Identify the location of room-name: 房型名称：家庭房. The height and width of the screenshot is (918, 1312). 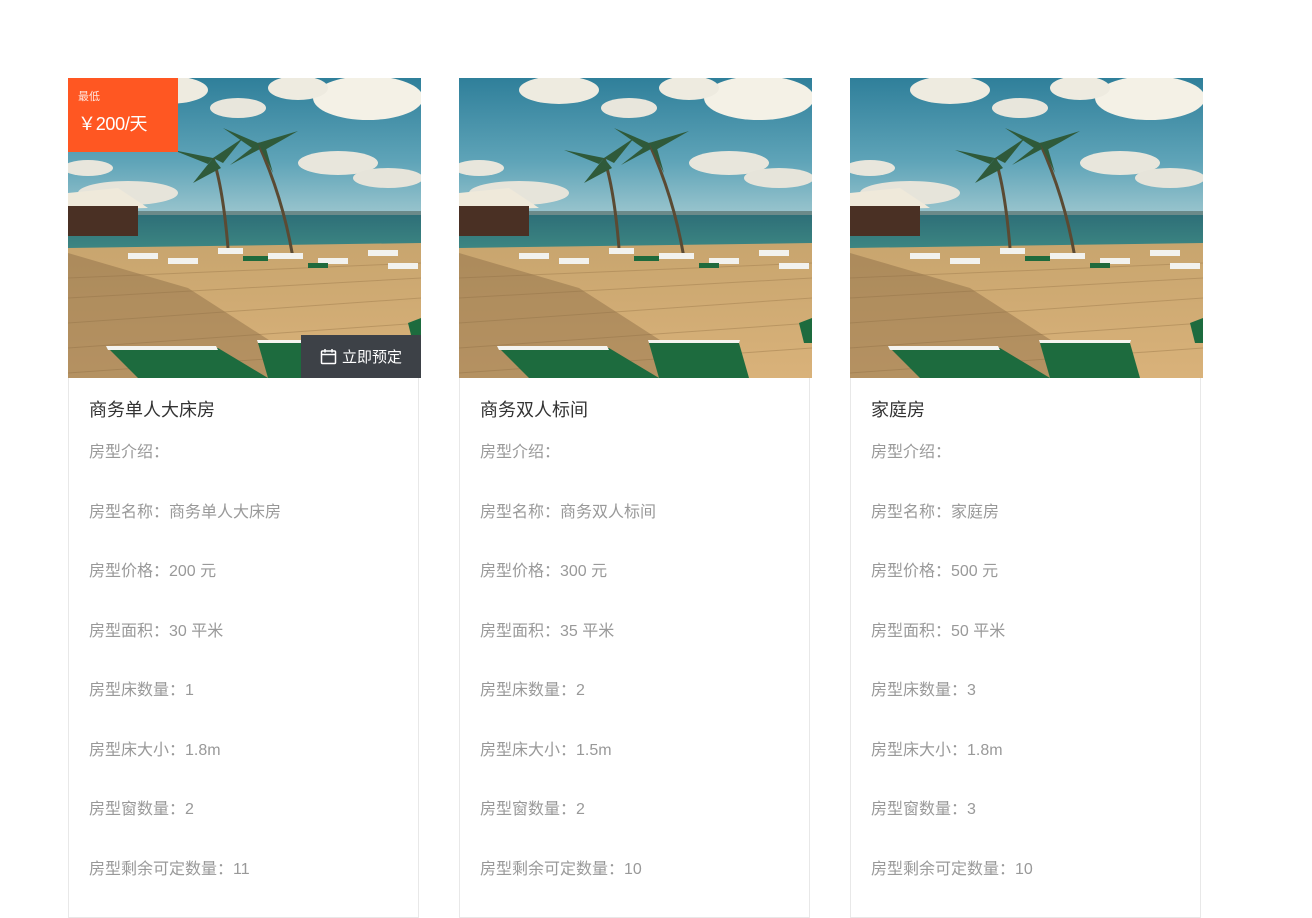
(935, 512).